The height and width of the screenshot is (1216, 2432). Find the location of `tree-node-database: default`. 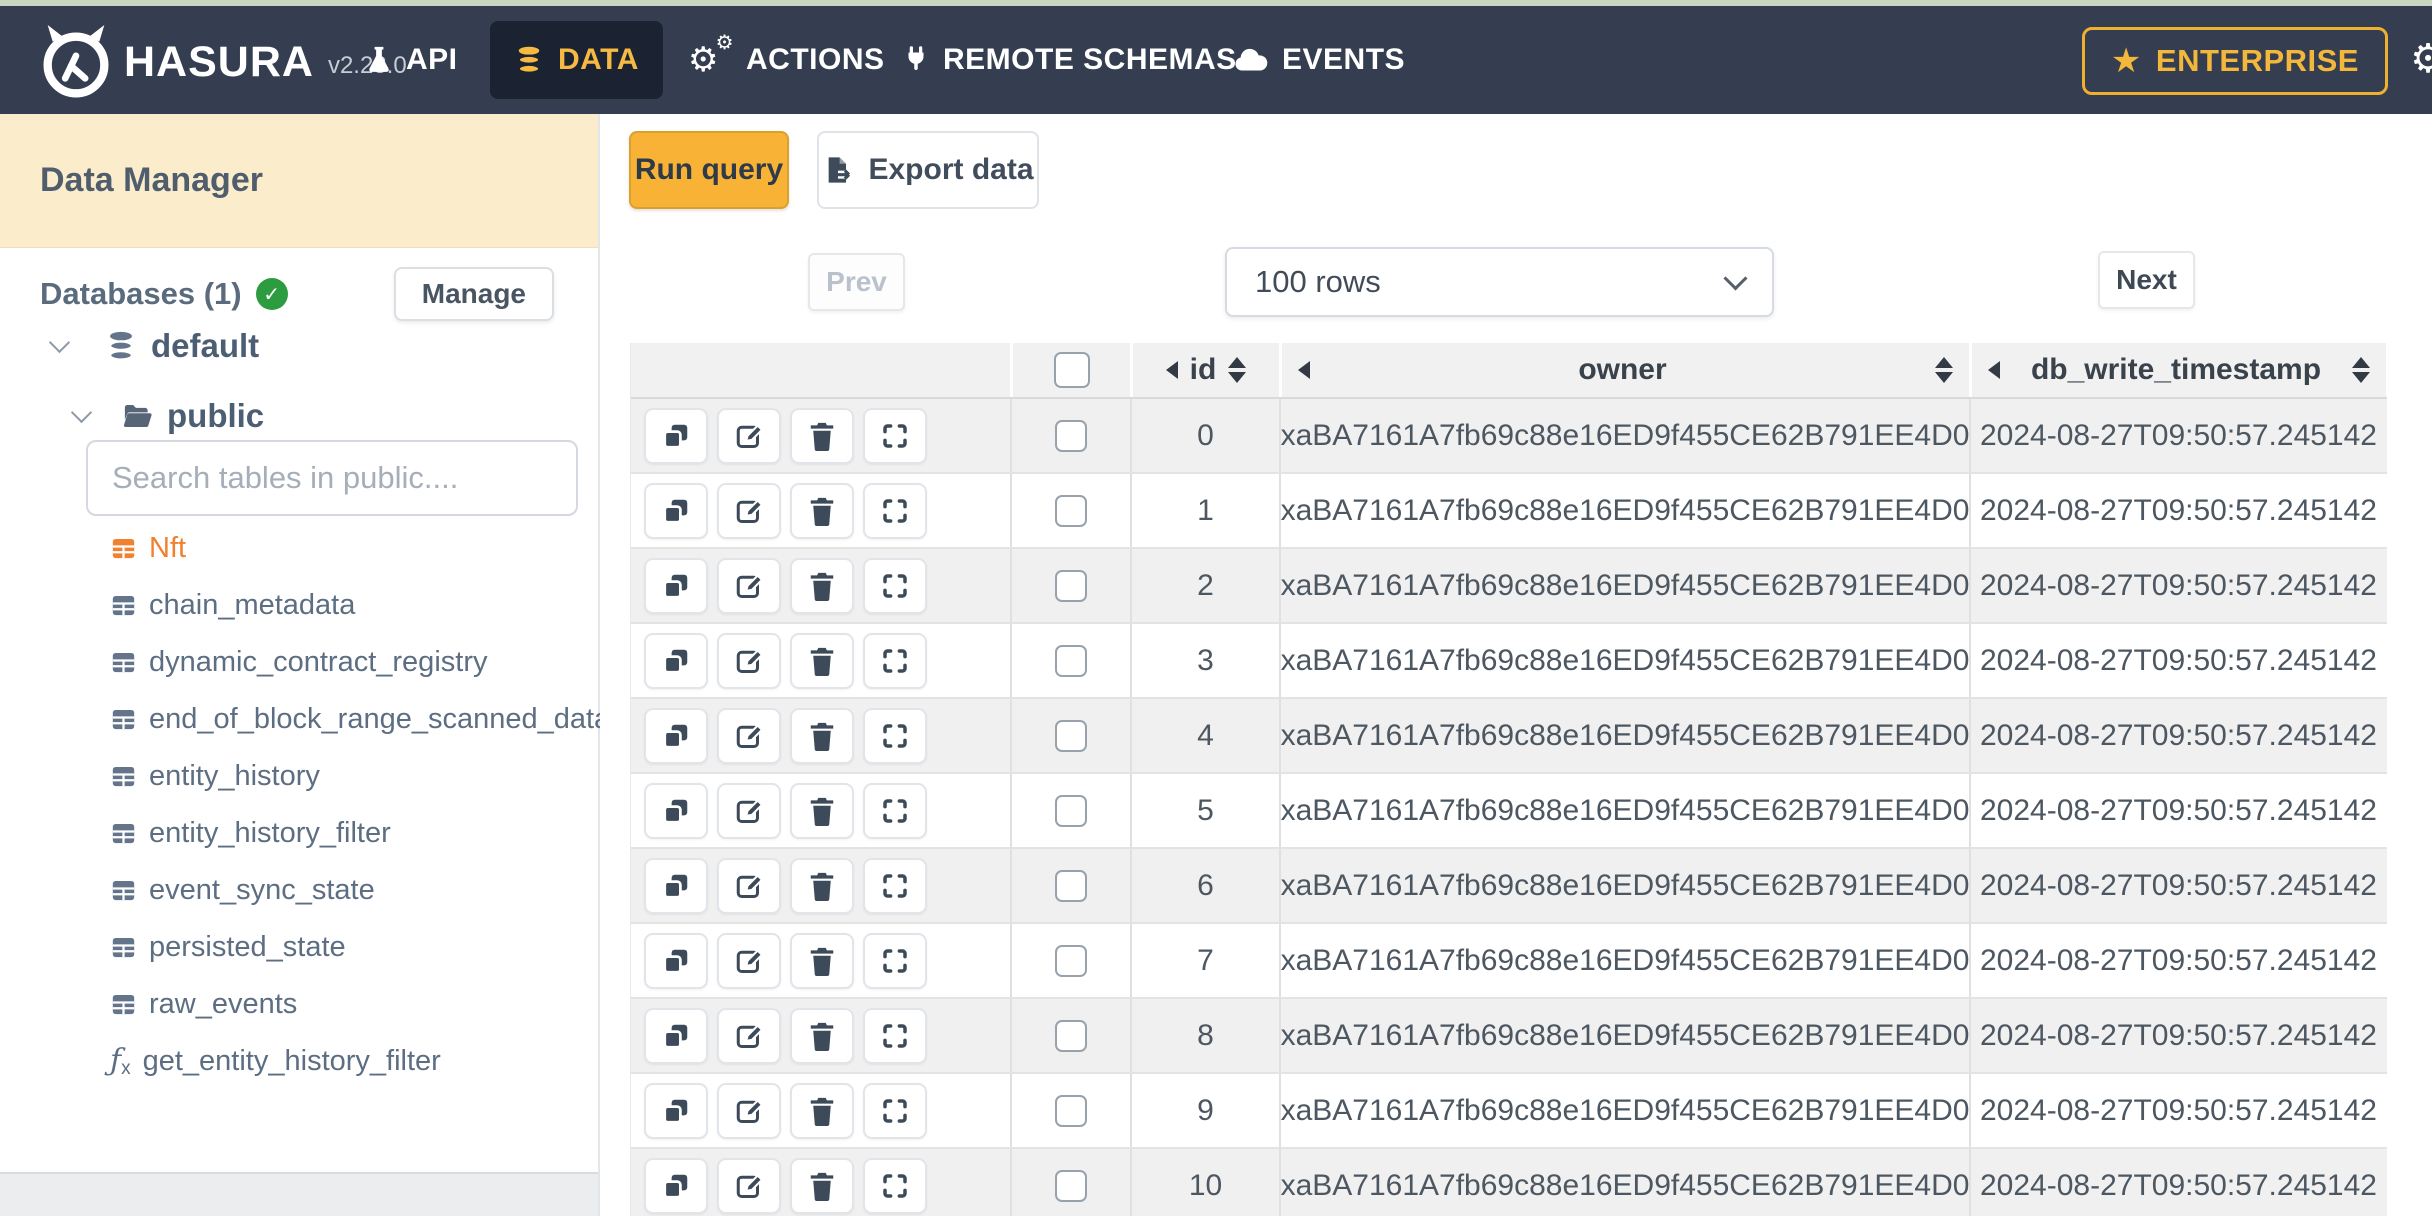

tree-node-database: default is located at coordinates (153, 346).